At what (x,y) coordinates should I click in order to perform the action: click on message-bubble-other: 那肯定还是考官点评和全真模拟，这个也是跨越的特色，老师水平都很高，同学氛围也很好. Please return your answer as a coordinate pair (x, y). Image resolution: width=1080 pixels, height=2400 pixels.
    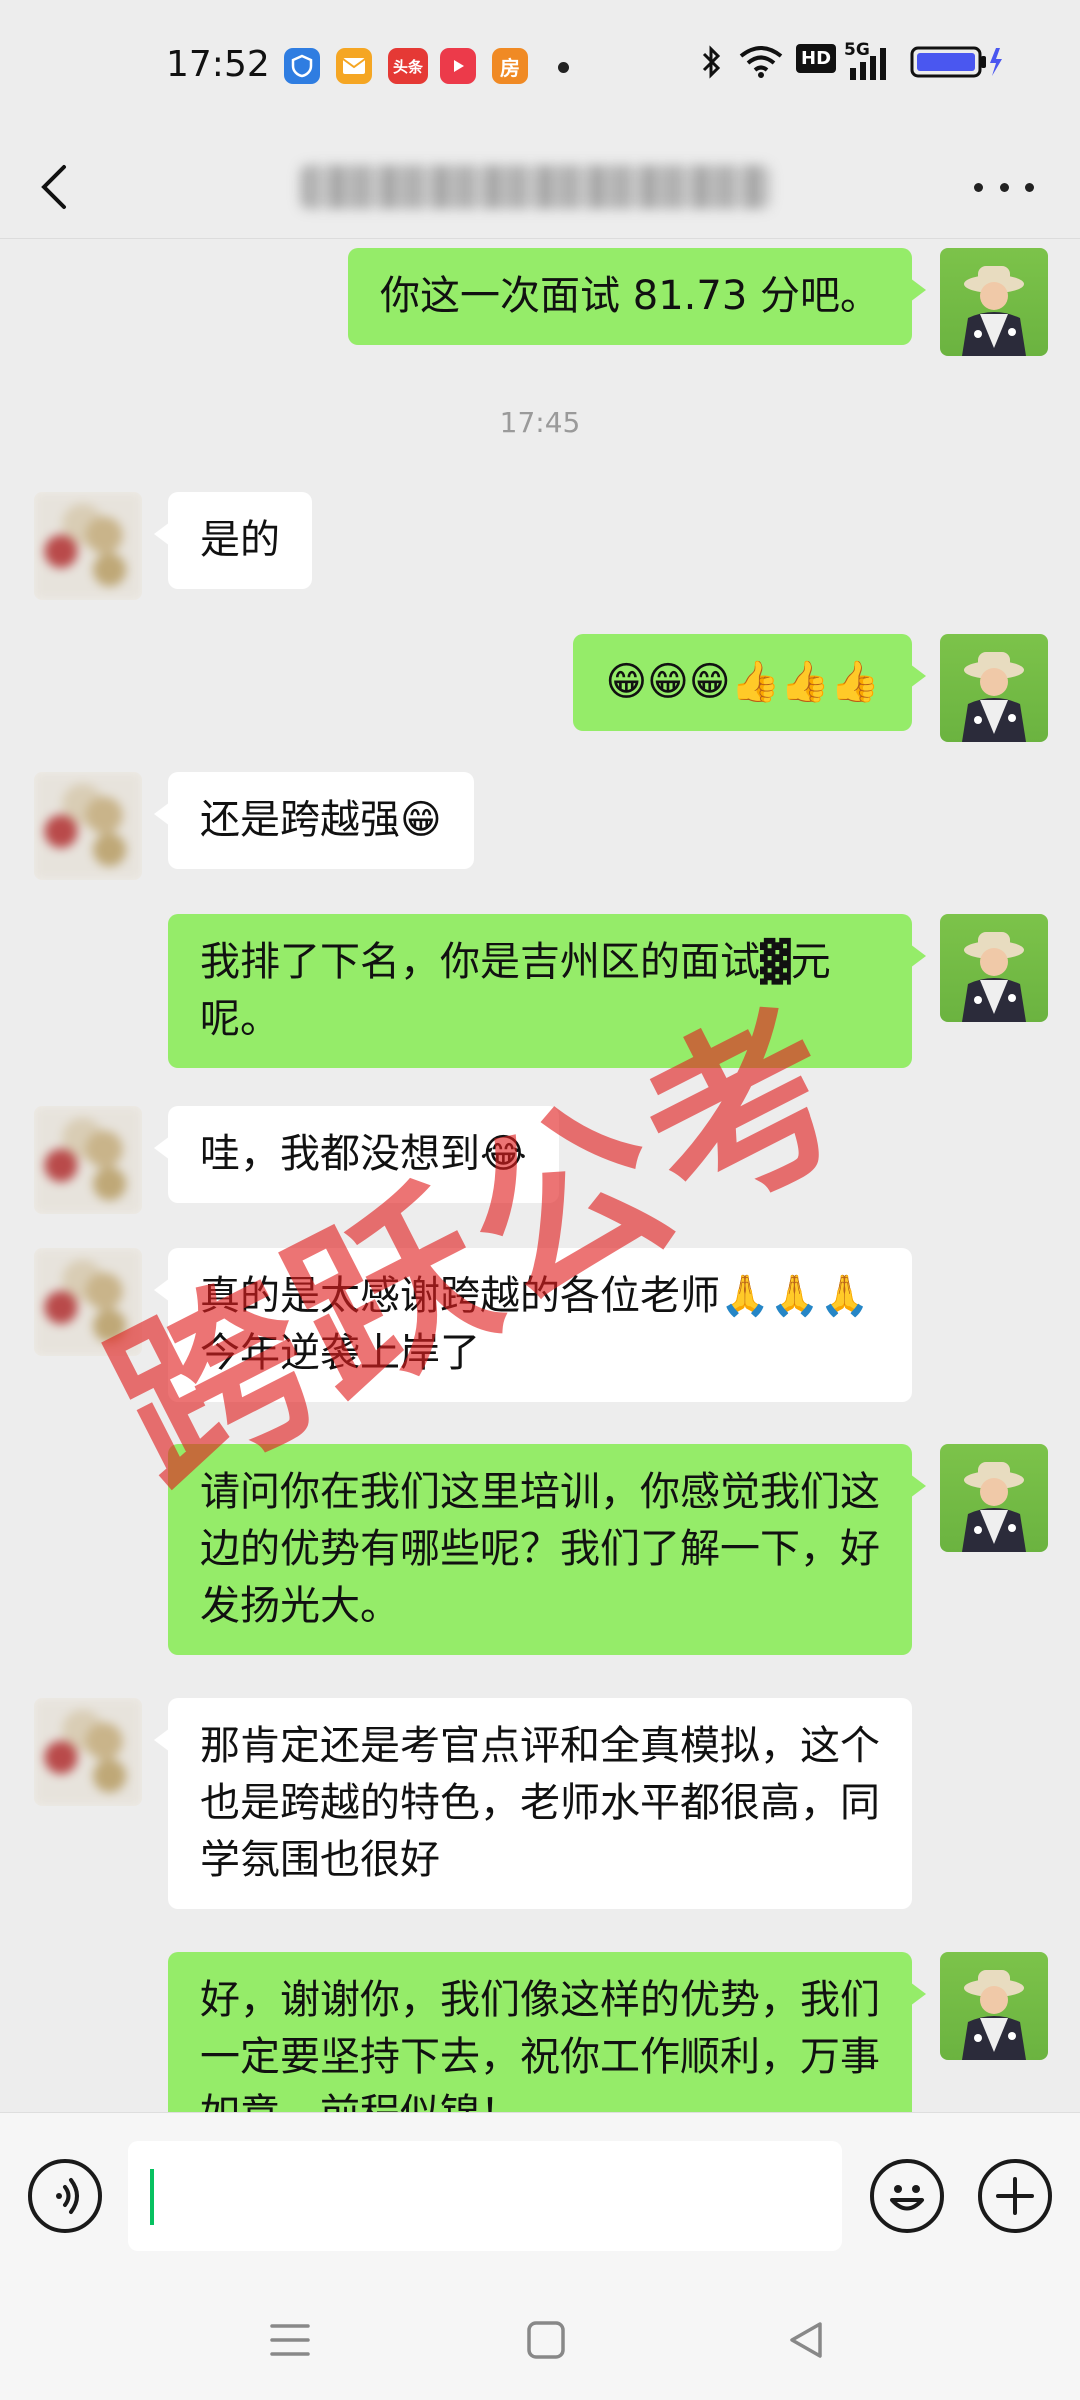
    Looking at the image, I should click on (533, 1803).